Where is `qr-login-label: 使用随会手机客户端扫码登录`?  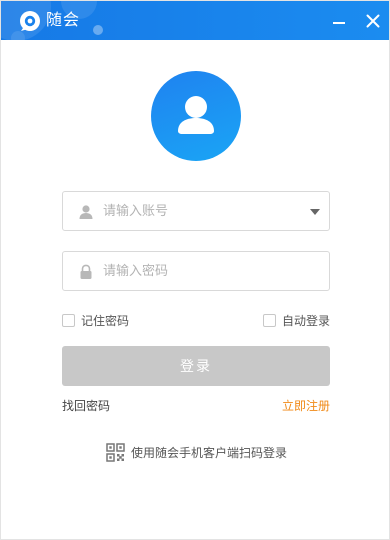 qr-login-label: 使用随会手机客户端扫码登录 is located at coordinates (209, 452).